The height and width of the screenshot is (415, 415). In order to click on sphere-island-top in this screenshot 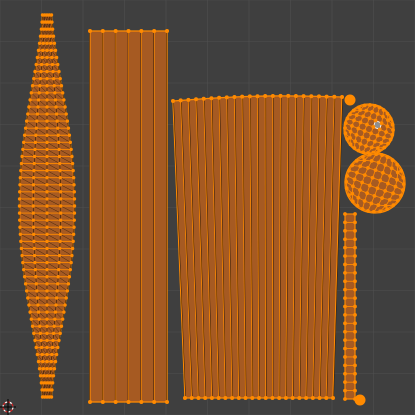, I will do `click(369, 129)`.